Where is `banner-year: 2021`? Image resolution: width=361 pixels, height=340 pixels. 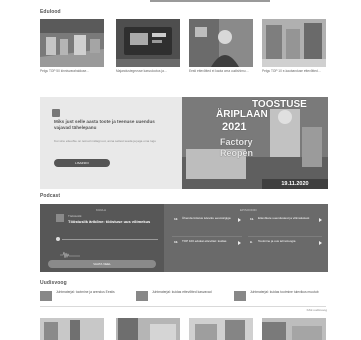 banner-year: 2021 is located at coordinates (234, 127).